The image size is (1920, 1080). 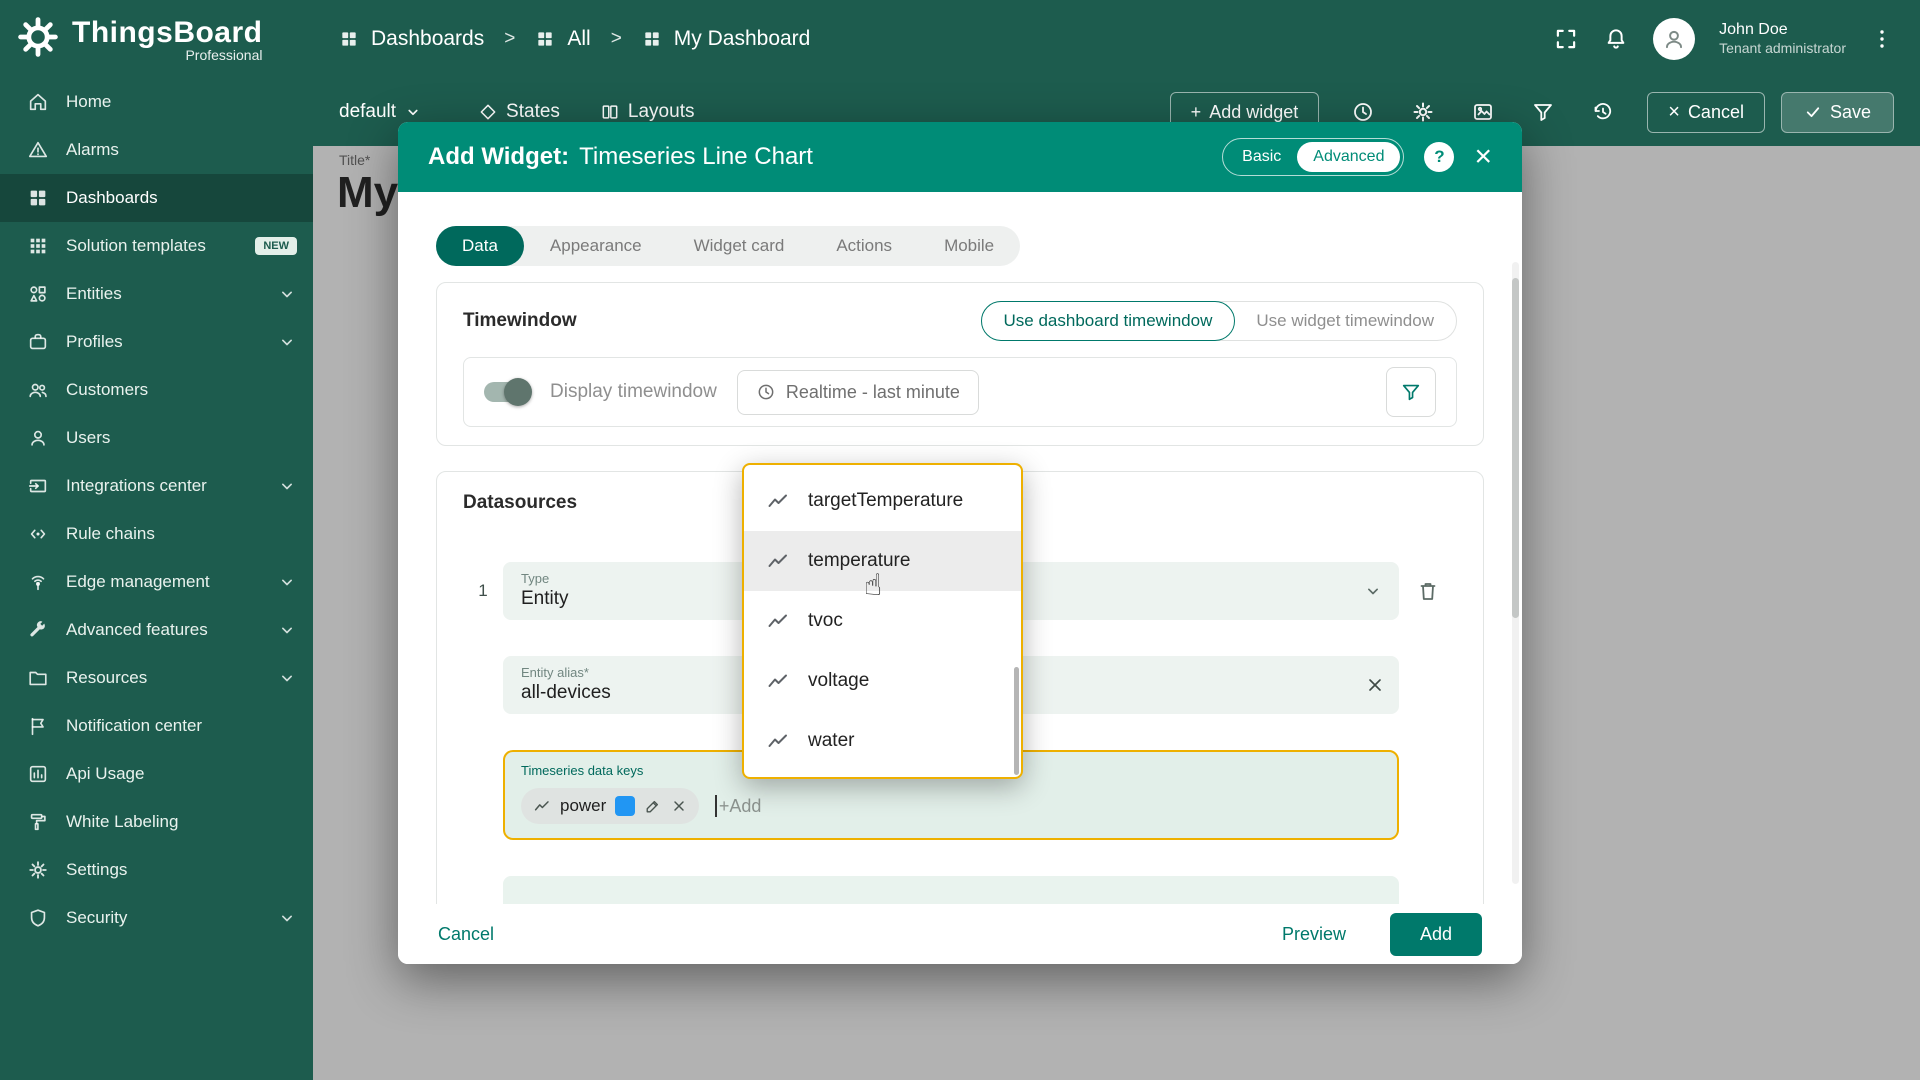 I want to click on breadcrumb: Dashboards > All > My Dashboard, so click(x=574, y=39).